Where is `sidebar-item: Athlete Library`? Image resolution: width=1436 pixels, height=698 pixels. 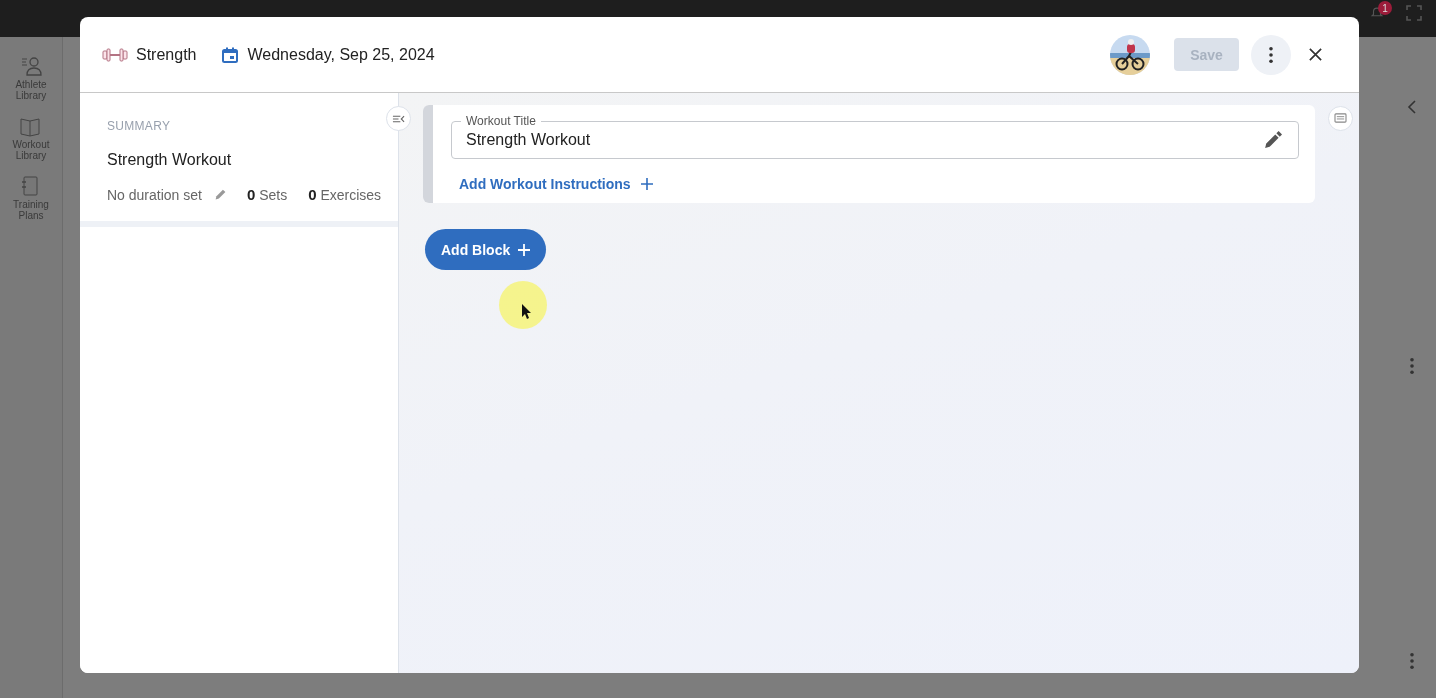 sidebar-item: Athlete Library is located at coordinates (31, 90).